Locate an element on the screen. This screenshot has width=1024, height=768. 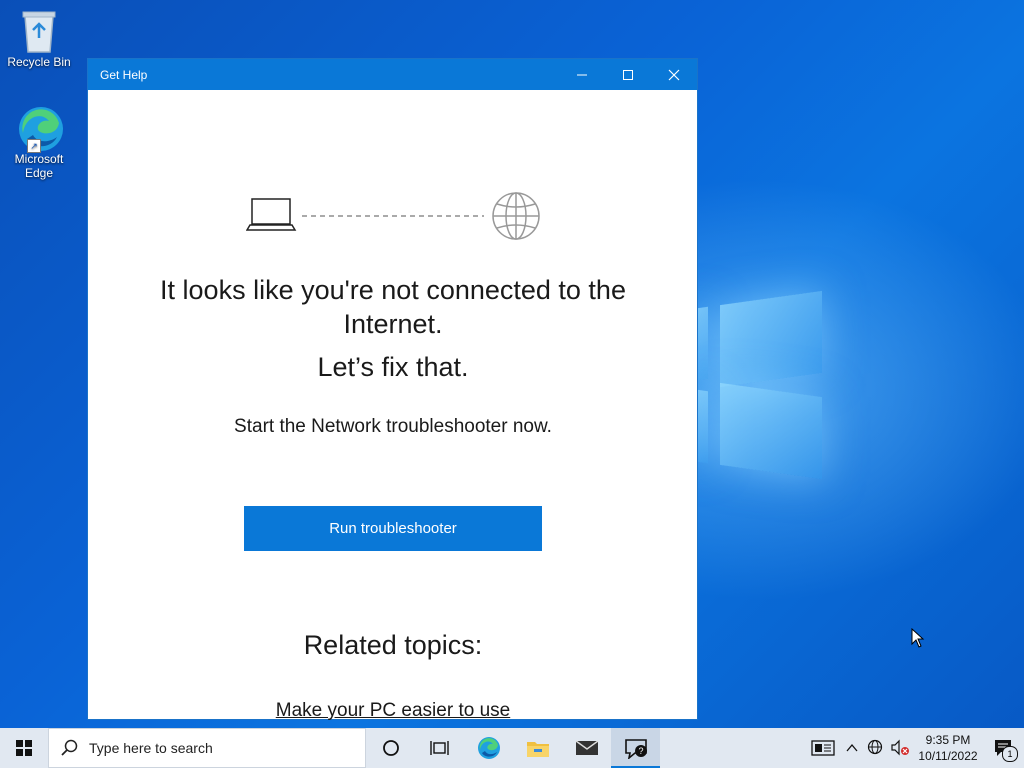
desktop-icon-label: Recycle Bin is located at coordinates (39, 62).